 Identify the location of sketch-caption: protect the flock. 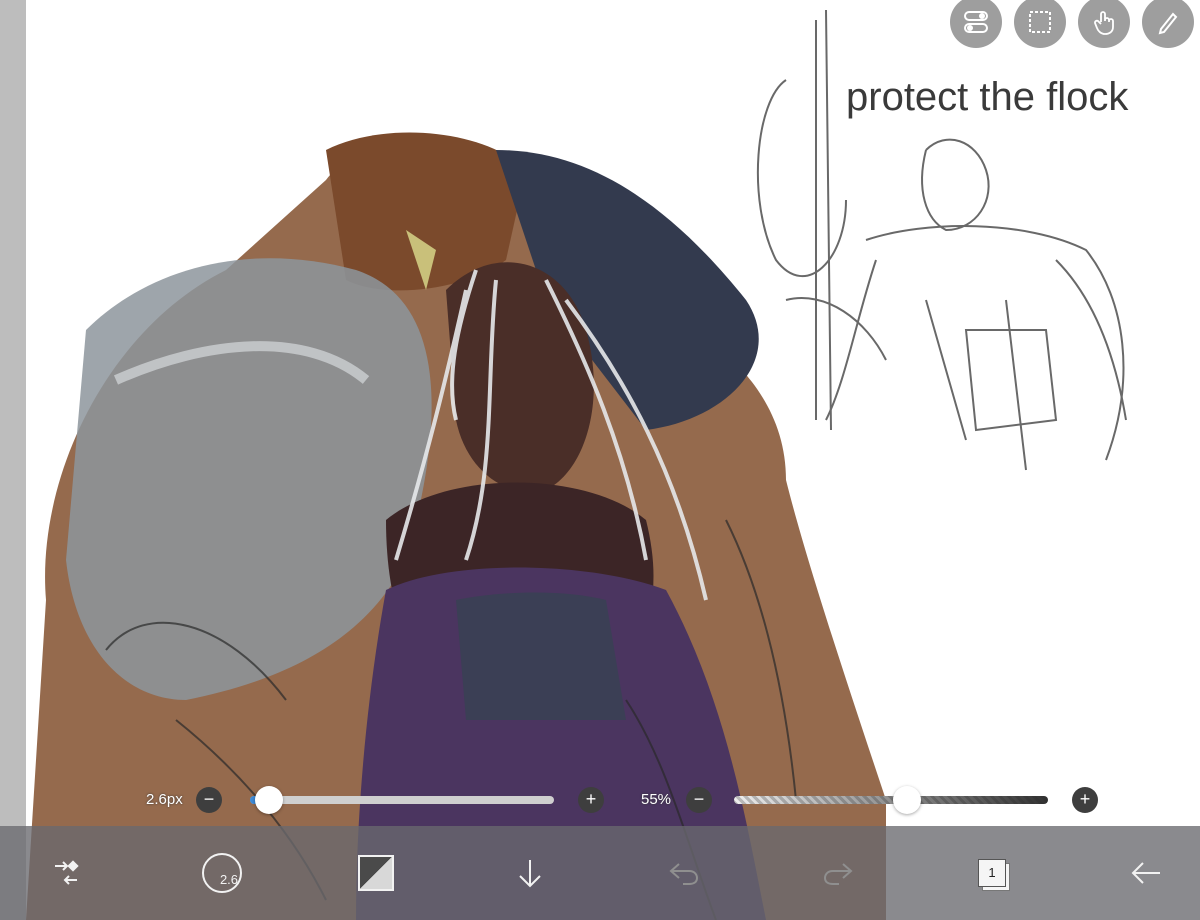
(987, 97).